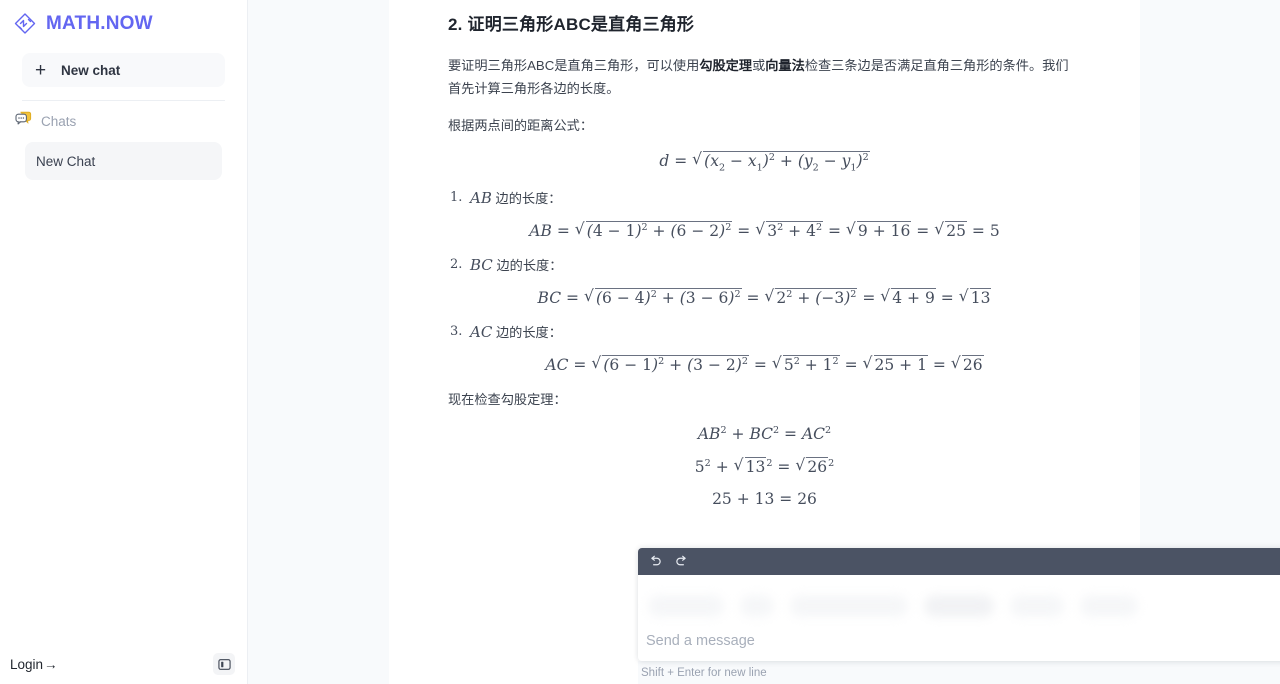  Describe the element at coordinates (481, 197) in the screenshot. I see `step-variable: AB` at that location.